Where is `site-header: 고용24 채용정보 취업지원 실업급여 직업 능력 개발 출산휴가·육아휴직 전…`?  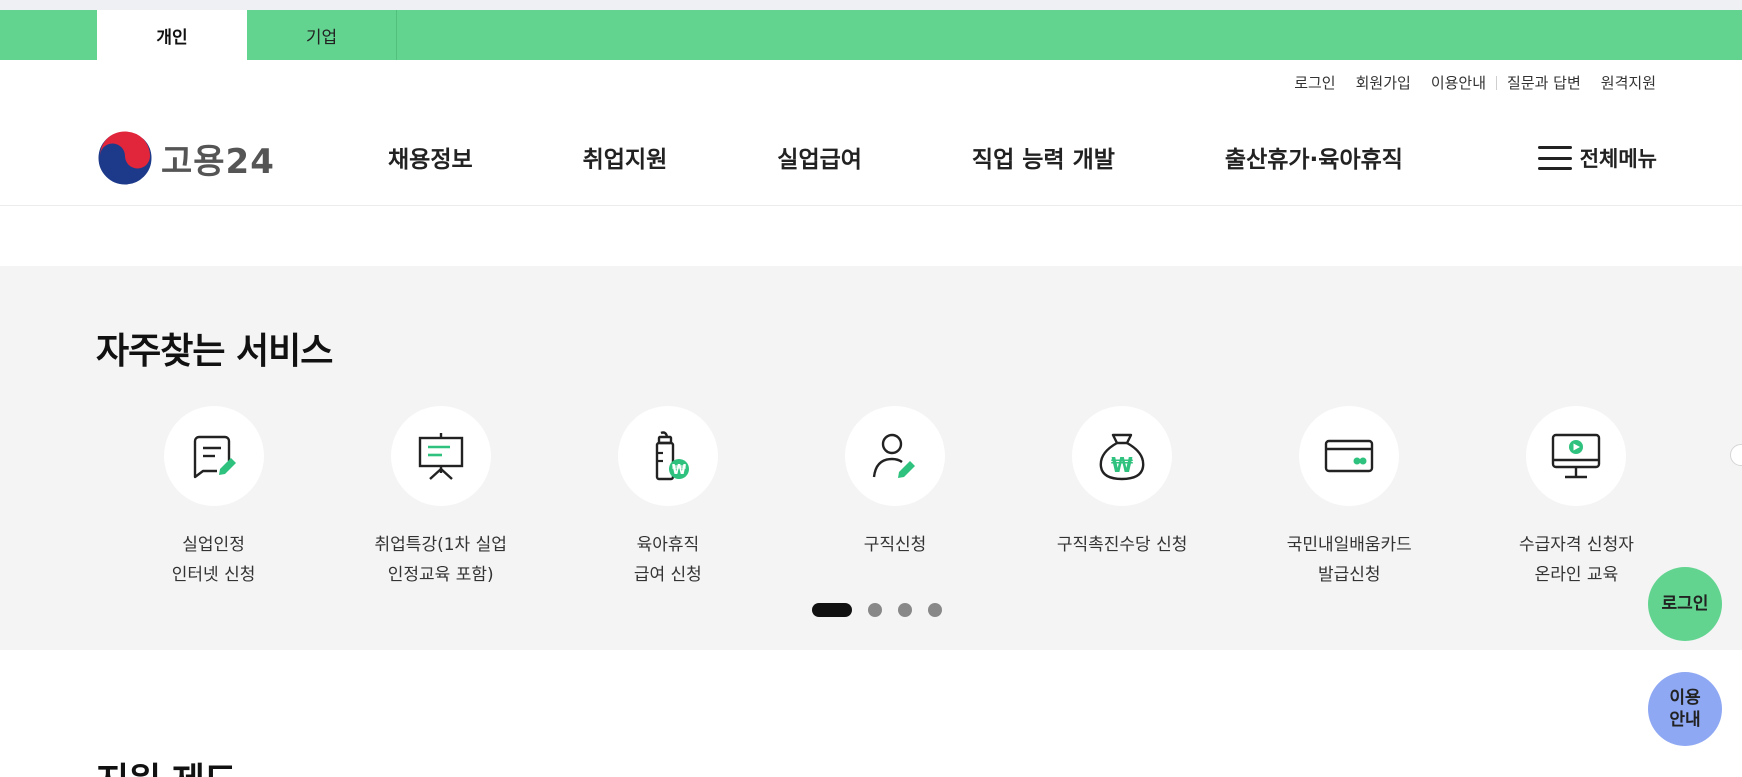
site-header: 고용24 채용정보 취업지원 실업급여 직업 능력 개발 출산휴가·육아휴직 전… is located at coordinates (871, 158).